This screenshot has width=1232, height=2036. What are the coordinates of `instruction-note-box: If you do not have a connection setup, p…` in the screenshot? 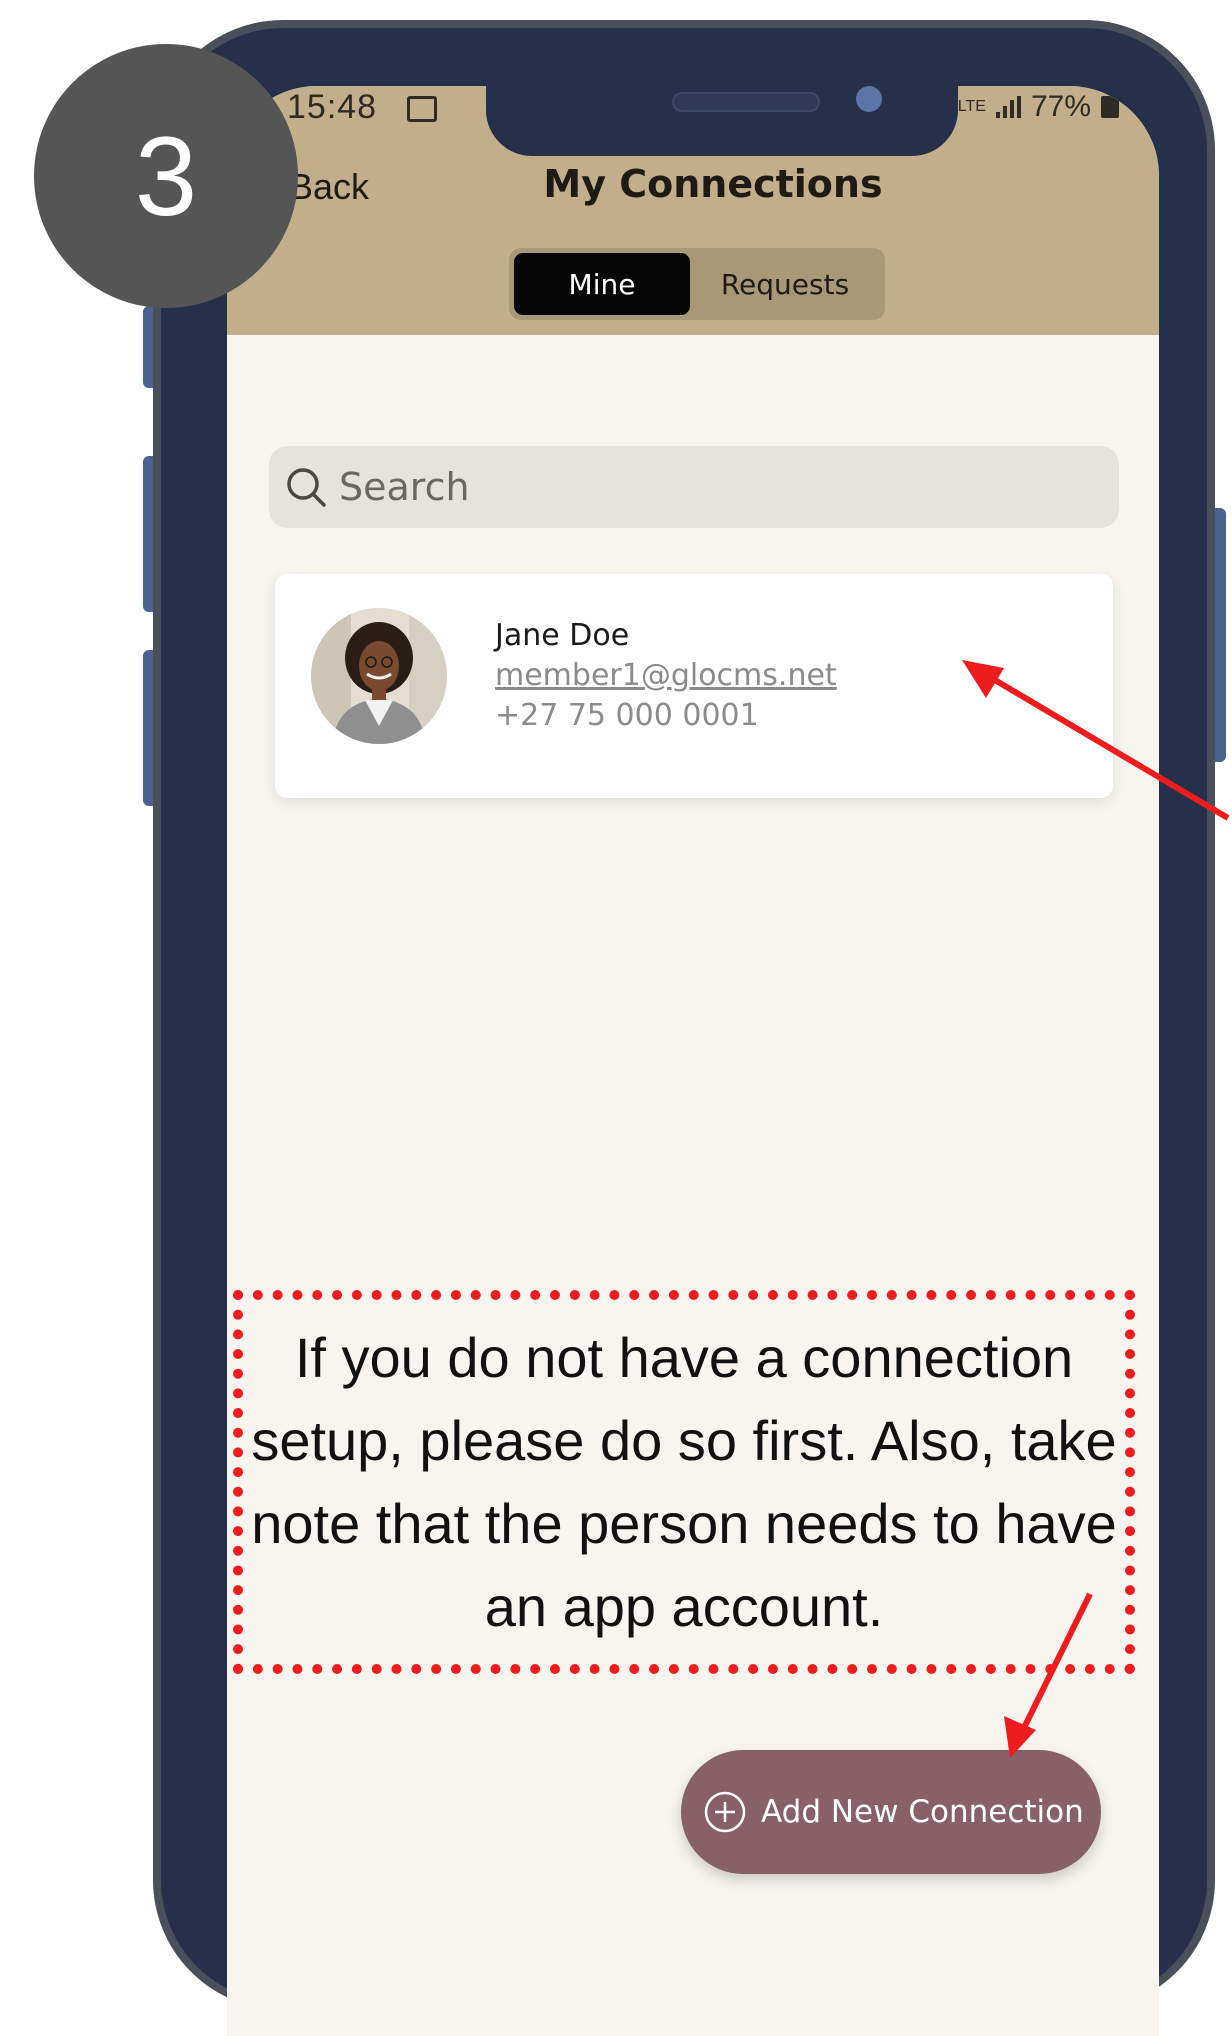 It's located at (684, 1482).